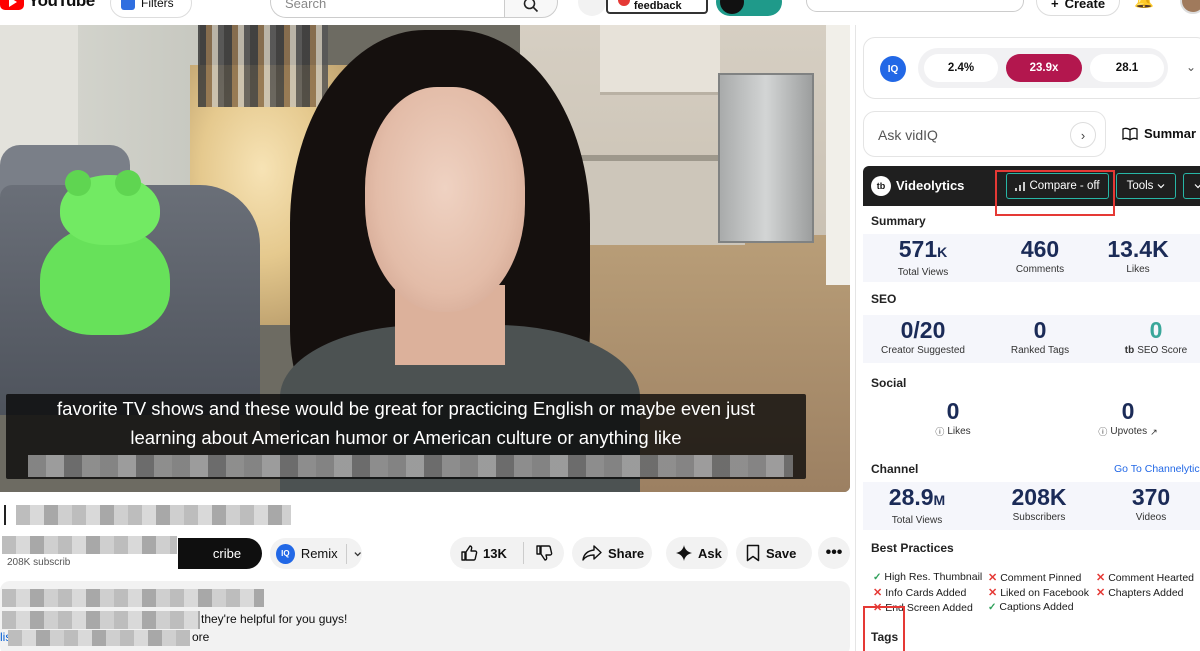 This screenshot has width=1200, height=651. I want to click on remix-button: IQ Remix, so click(316, 553).